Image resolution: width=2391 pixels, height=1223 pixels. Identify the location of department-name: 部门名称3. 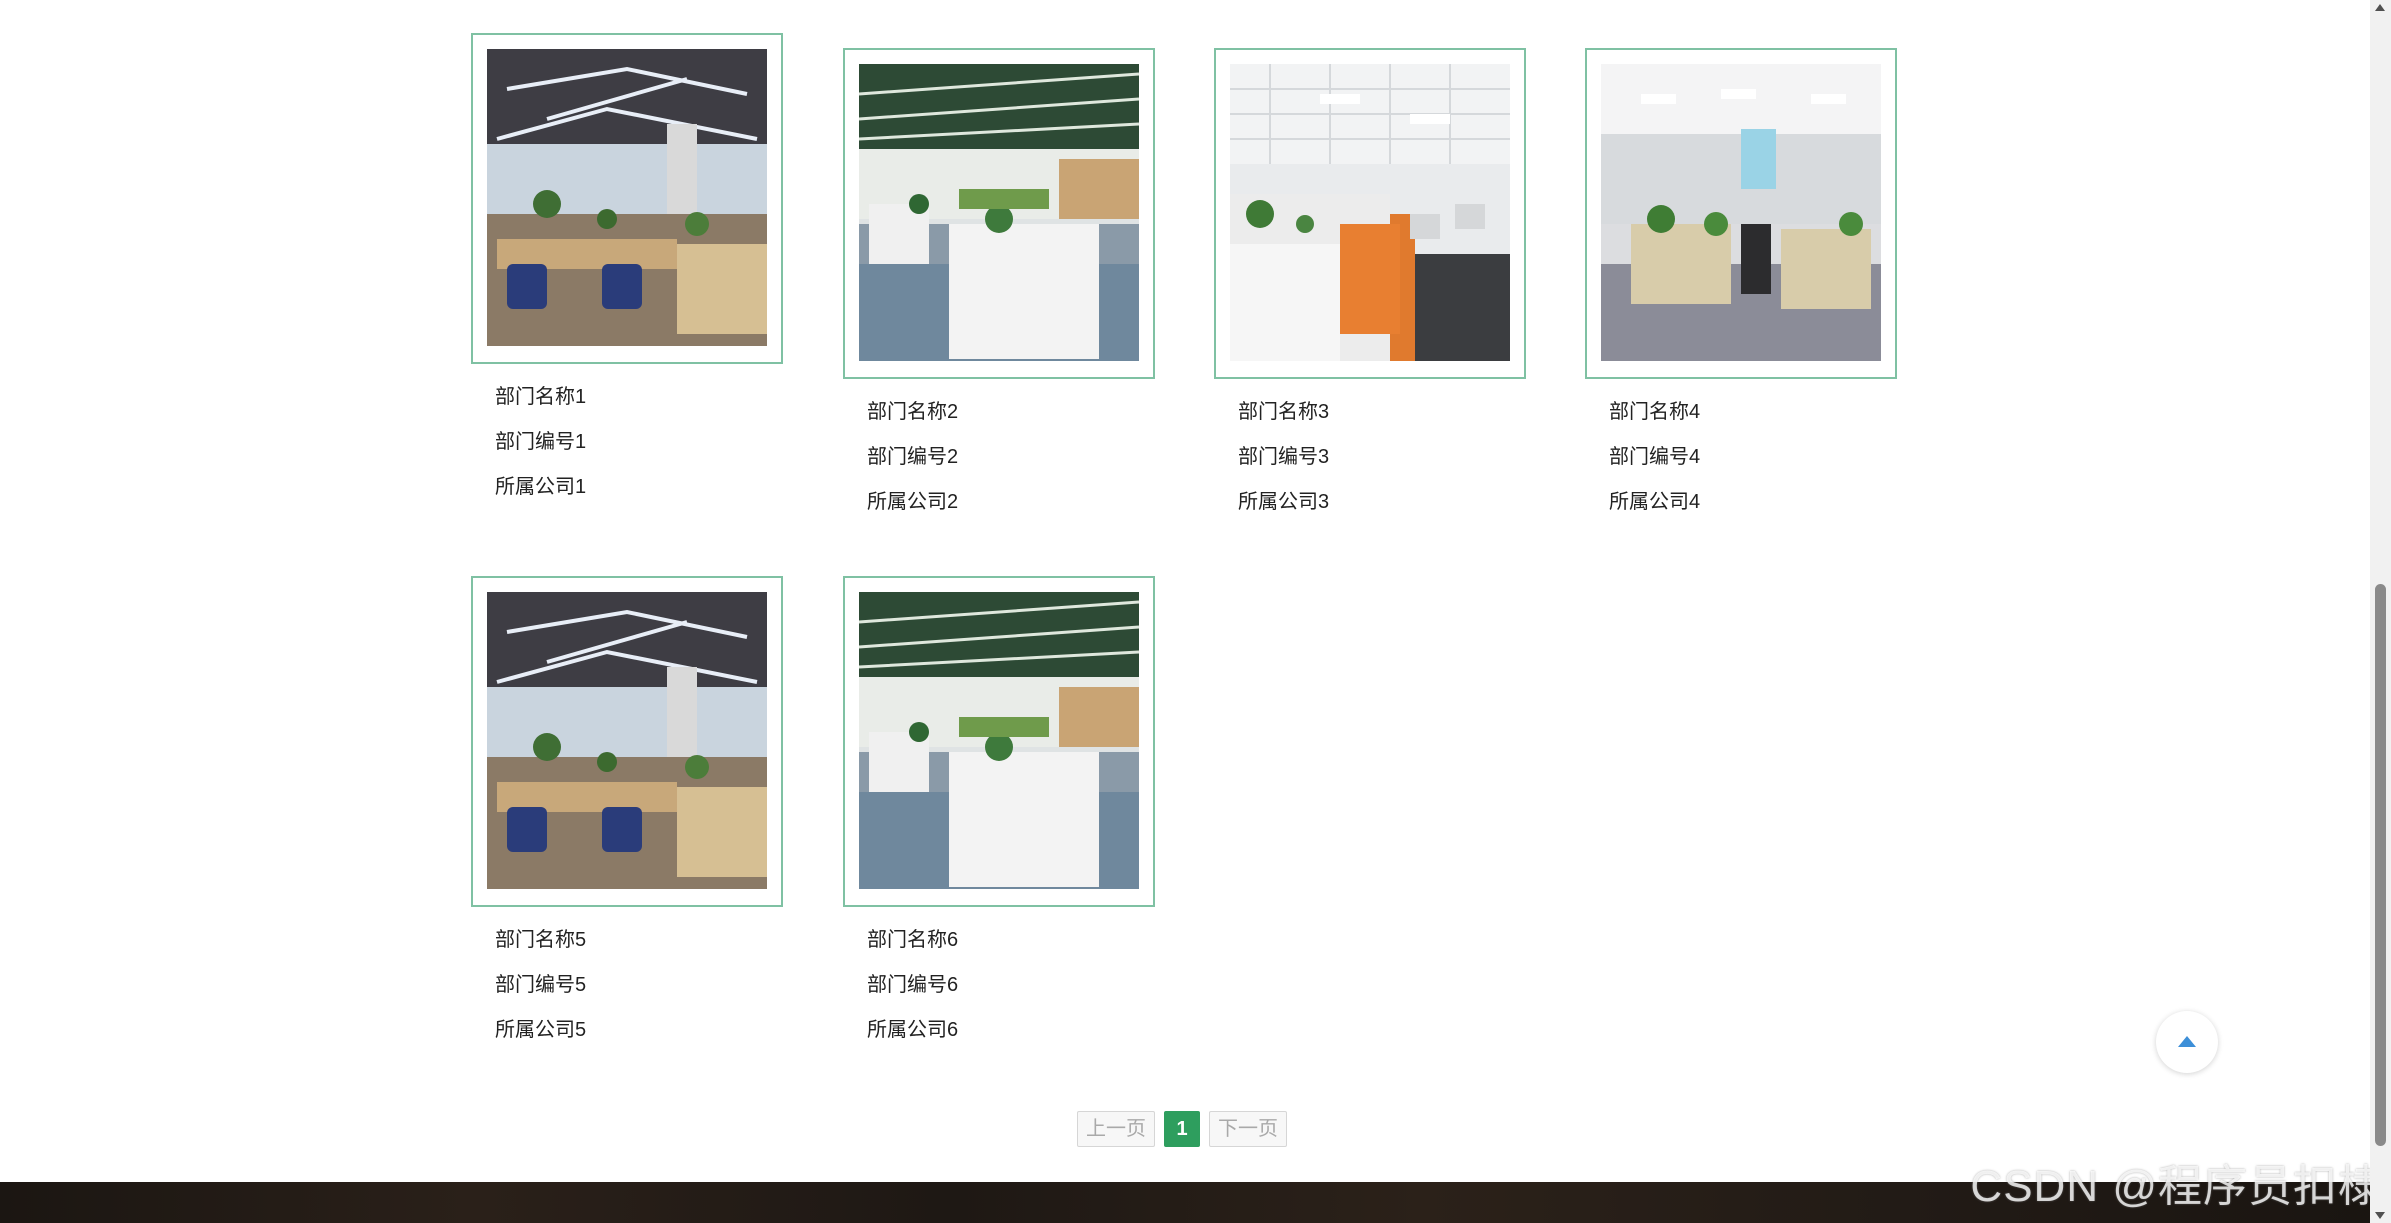
(1284, 412).